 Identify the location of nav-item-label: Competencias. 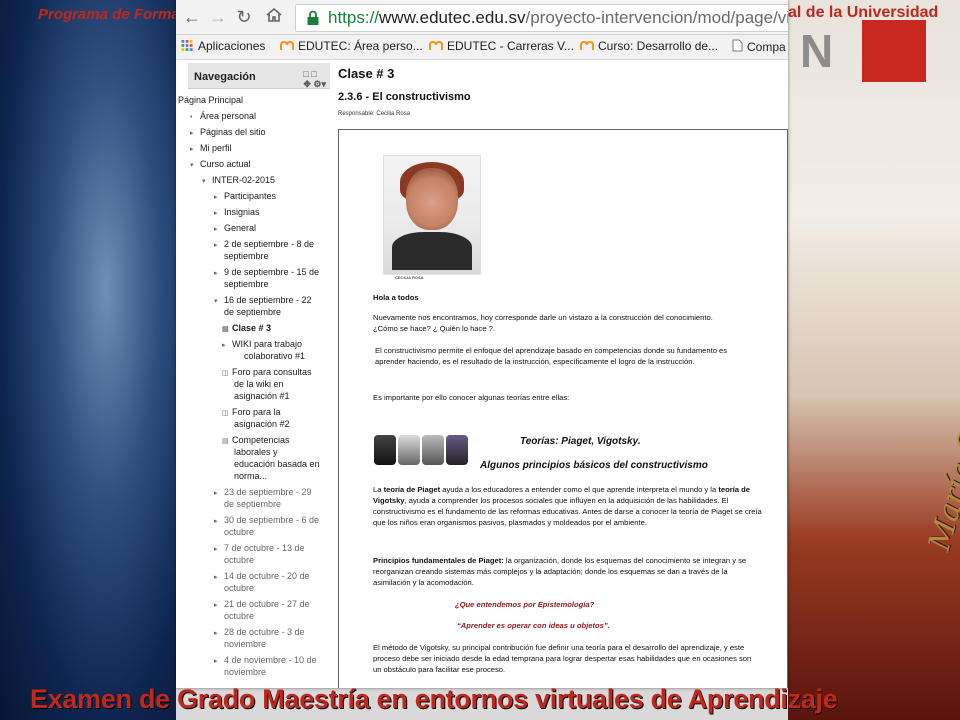
(261, 440).